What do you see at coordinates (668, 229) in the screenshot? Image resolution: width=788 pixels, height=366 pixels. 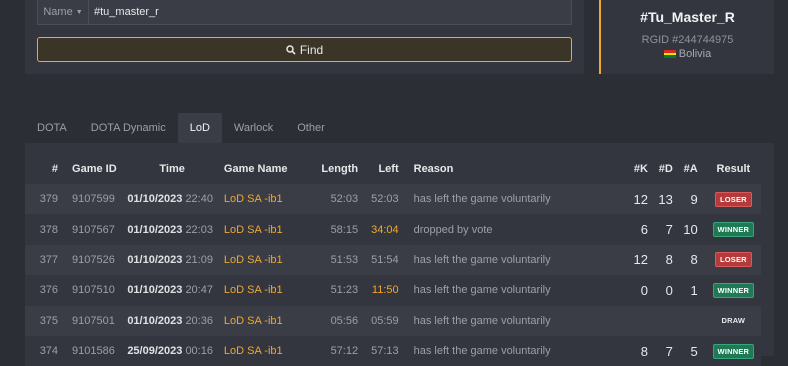 I see `row-deaths: 7` at bounding box center [668, 229].